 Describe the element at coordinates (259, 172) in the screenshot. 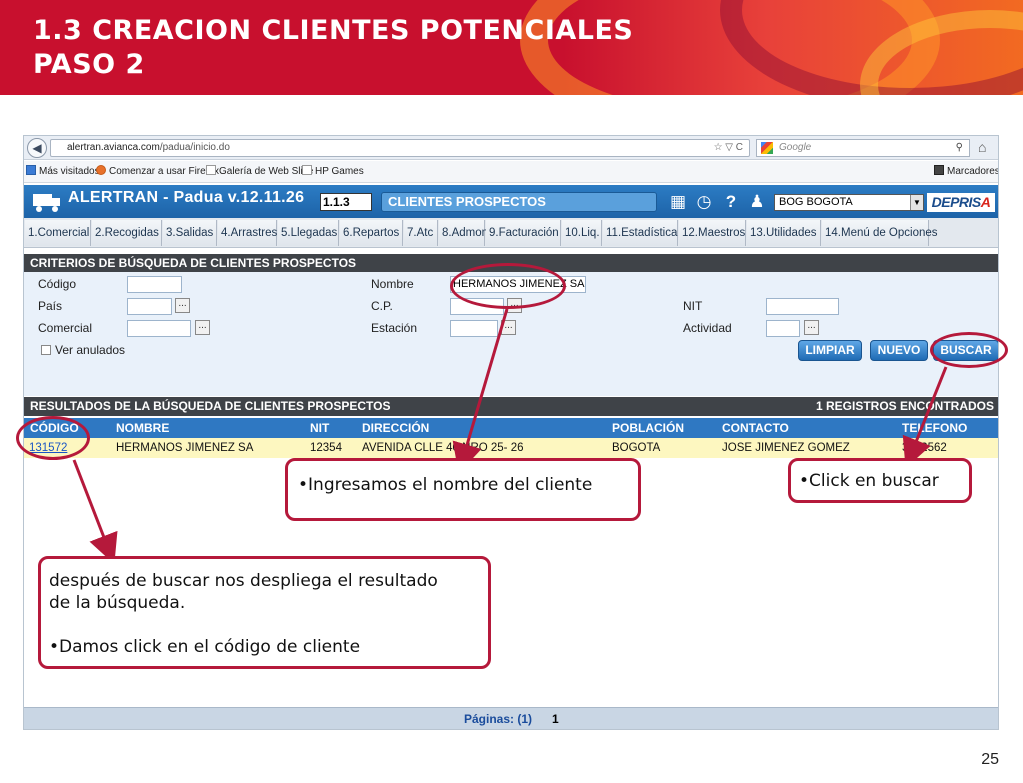

I see `bookmark-item: Galería de Web Slice` at that location.